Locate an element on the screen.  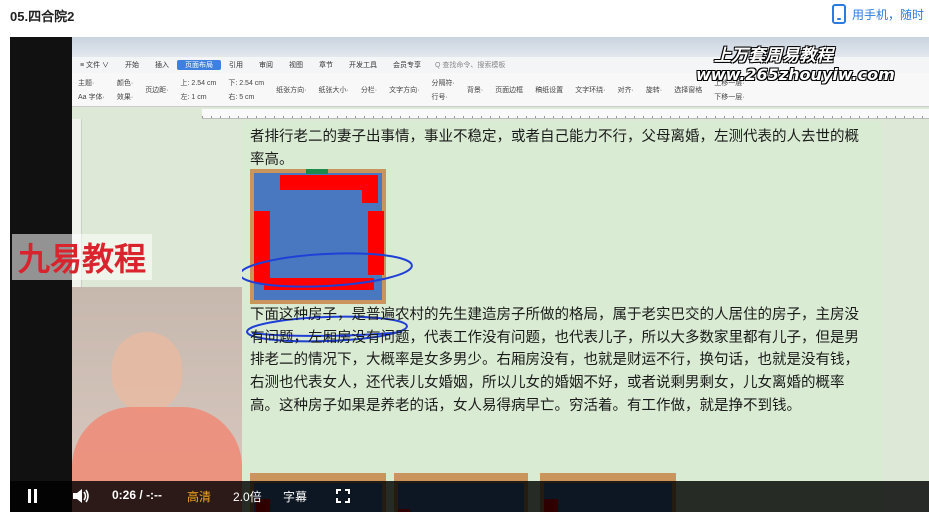
wps-toolbar-group: 文字环绕· is located at coordinates (590, 90).